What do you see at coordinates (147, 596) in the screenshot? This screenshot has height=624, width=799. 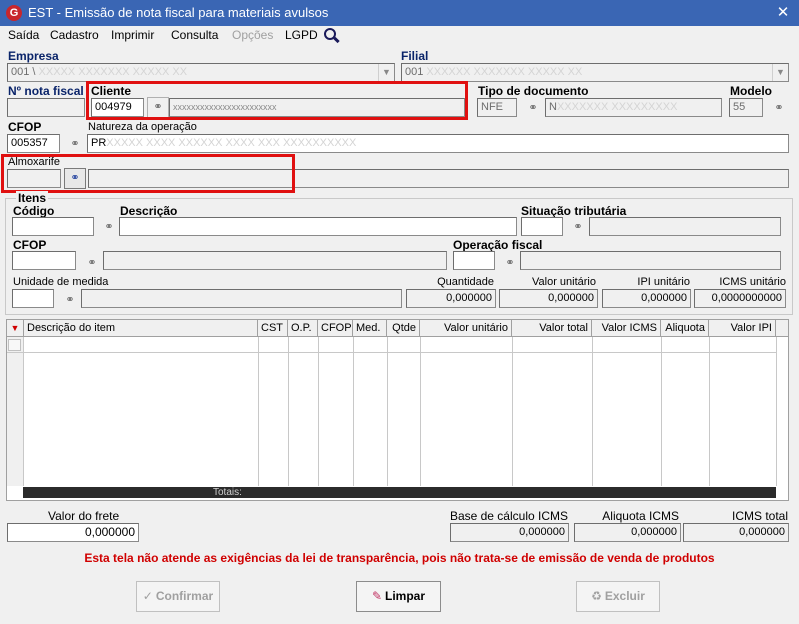 I see `checkmark-icon: ✓` at bounding box center [147, 596].